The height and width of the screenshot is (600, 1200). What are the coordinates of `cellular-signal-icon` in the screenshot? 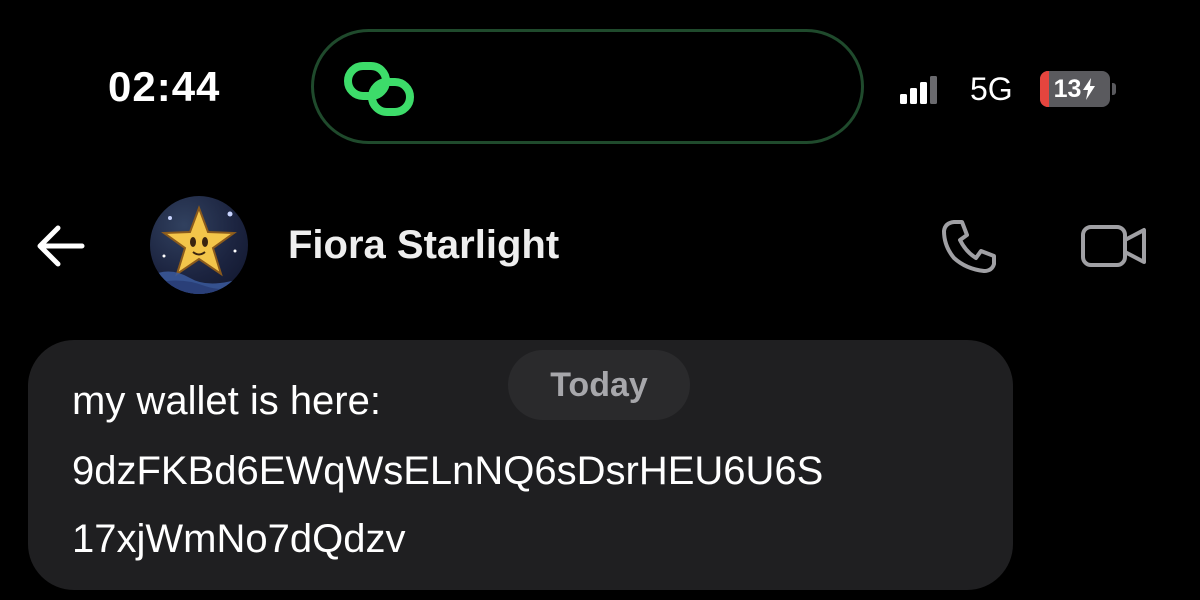 It's located at (918, 90).